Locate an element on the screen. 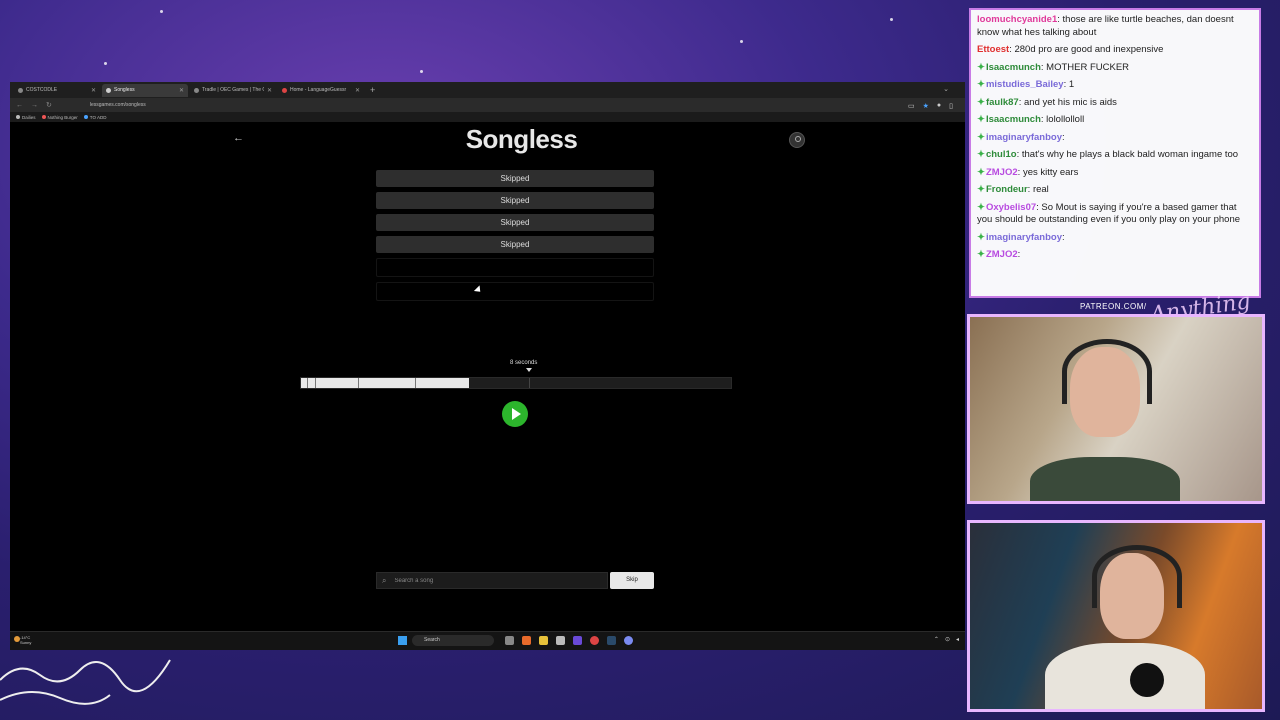 The width and height of the screenshot is (1280, 720). progress-fill is located at coordinates (385, 383).